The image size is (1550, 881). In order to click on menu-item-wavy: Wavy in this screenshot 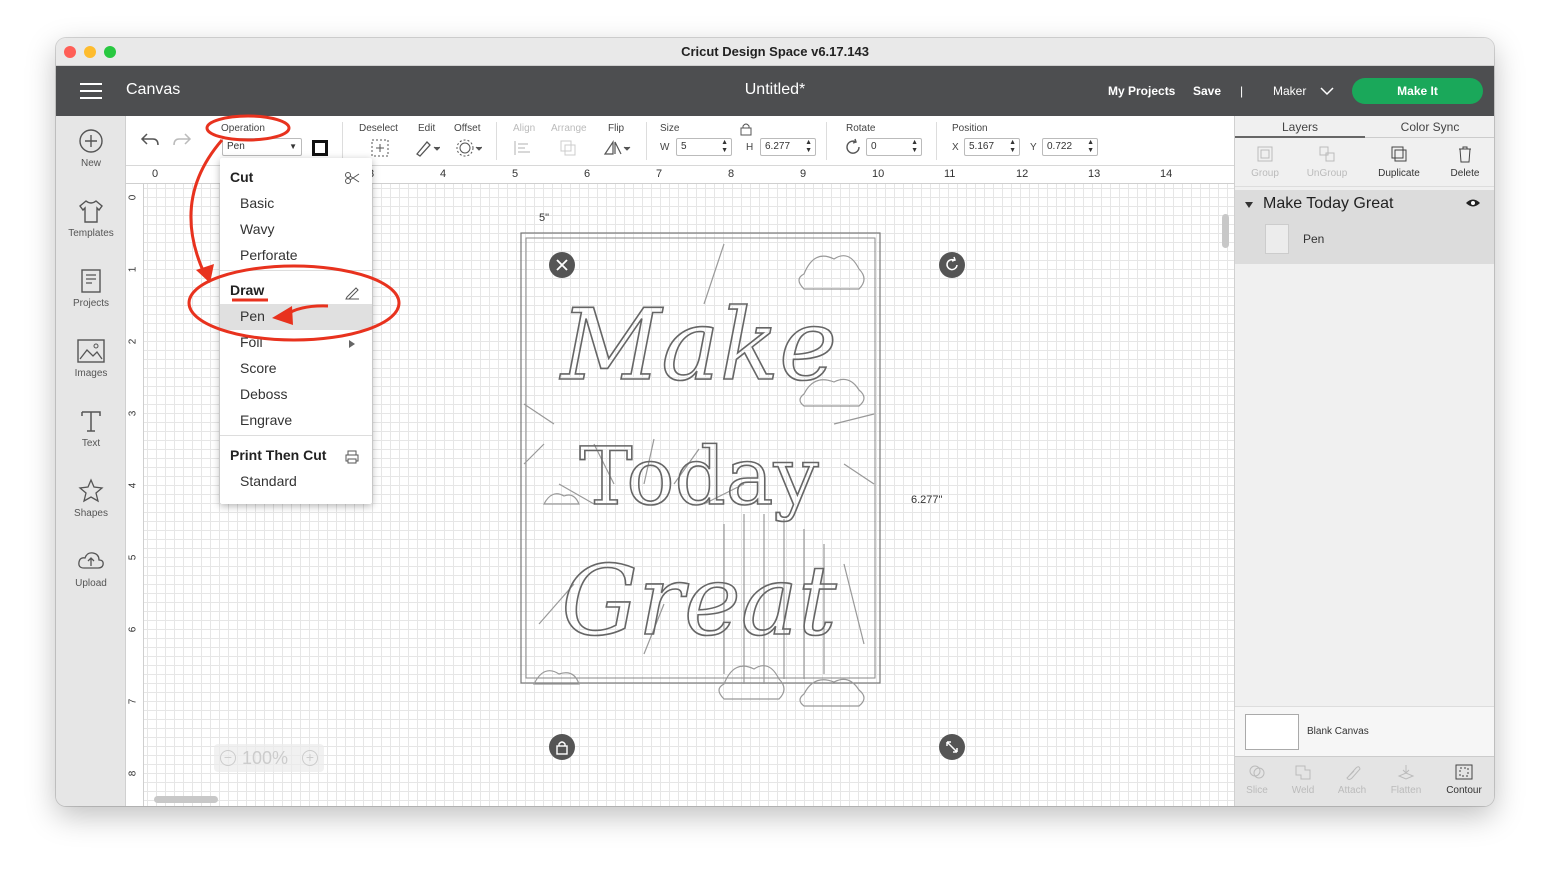, I will do `click(257, 229)`.